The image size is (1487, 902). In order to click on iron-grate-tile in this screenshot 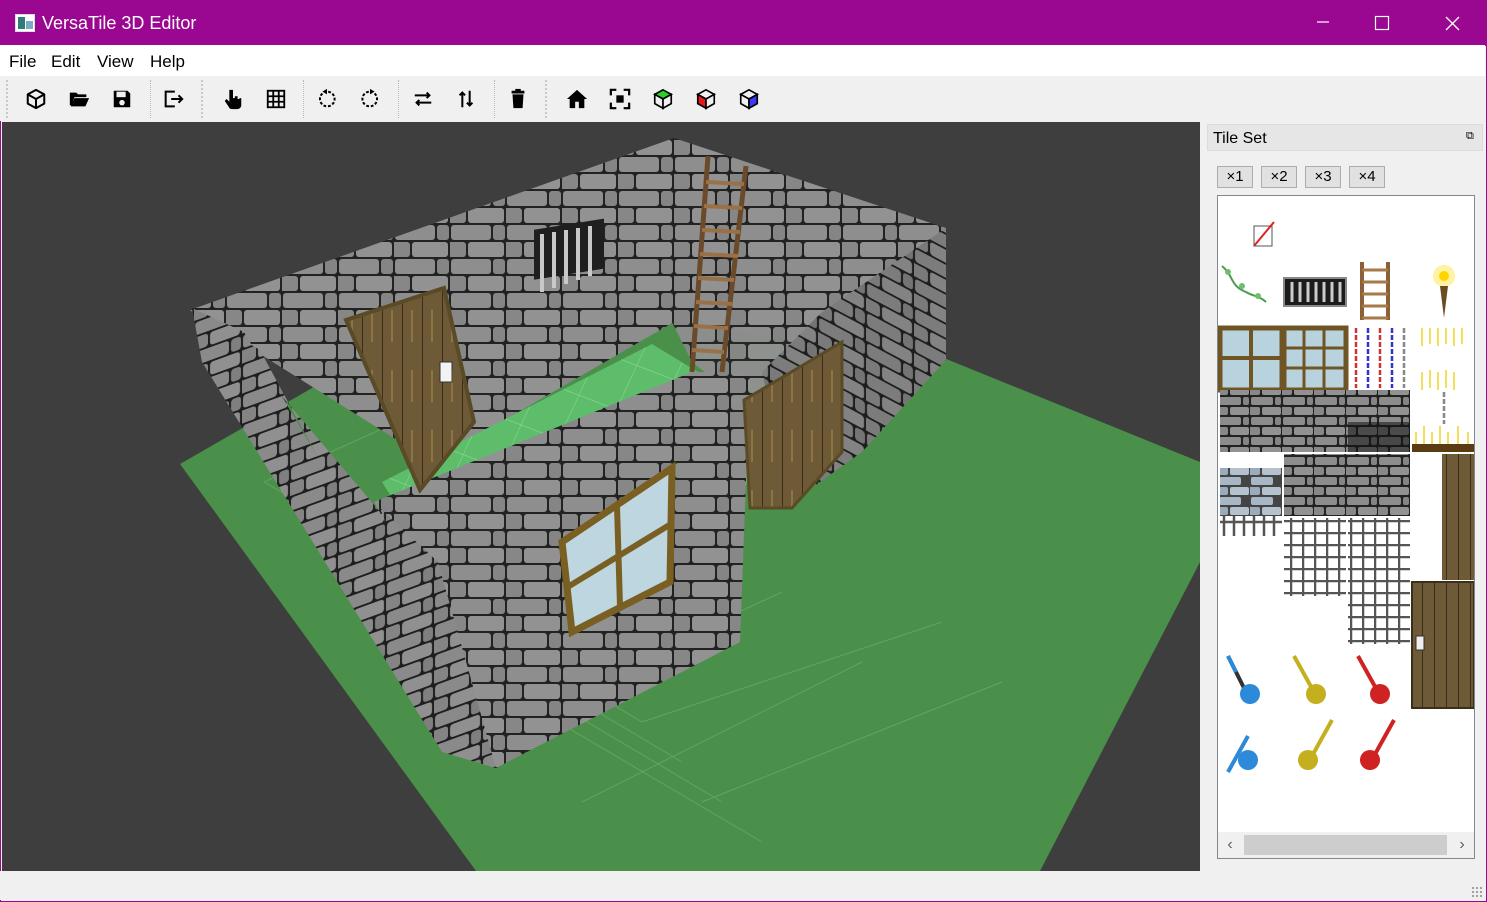, I will do `click(1315, 557)`.